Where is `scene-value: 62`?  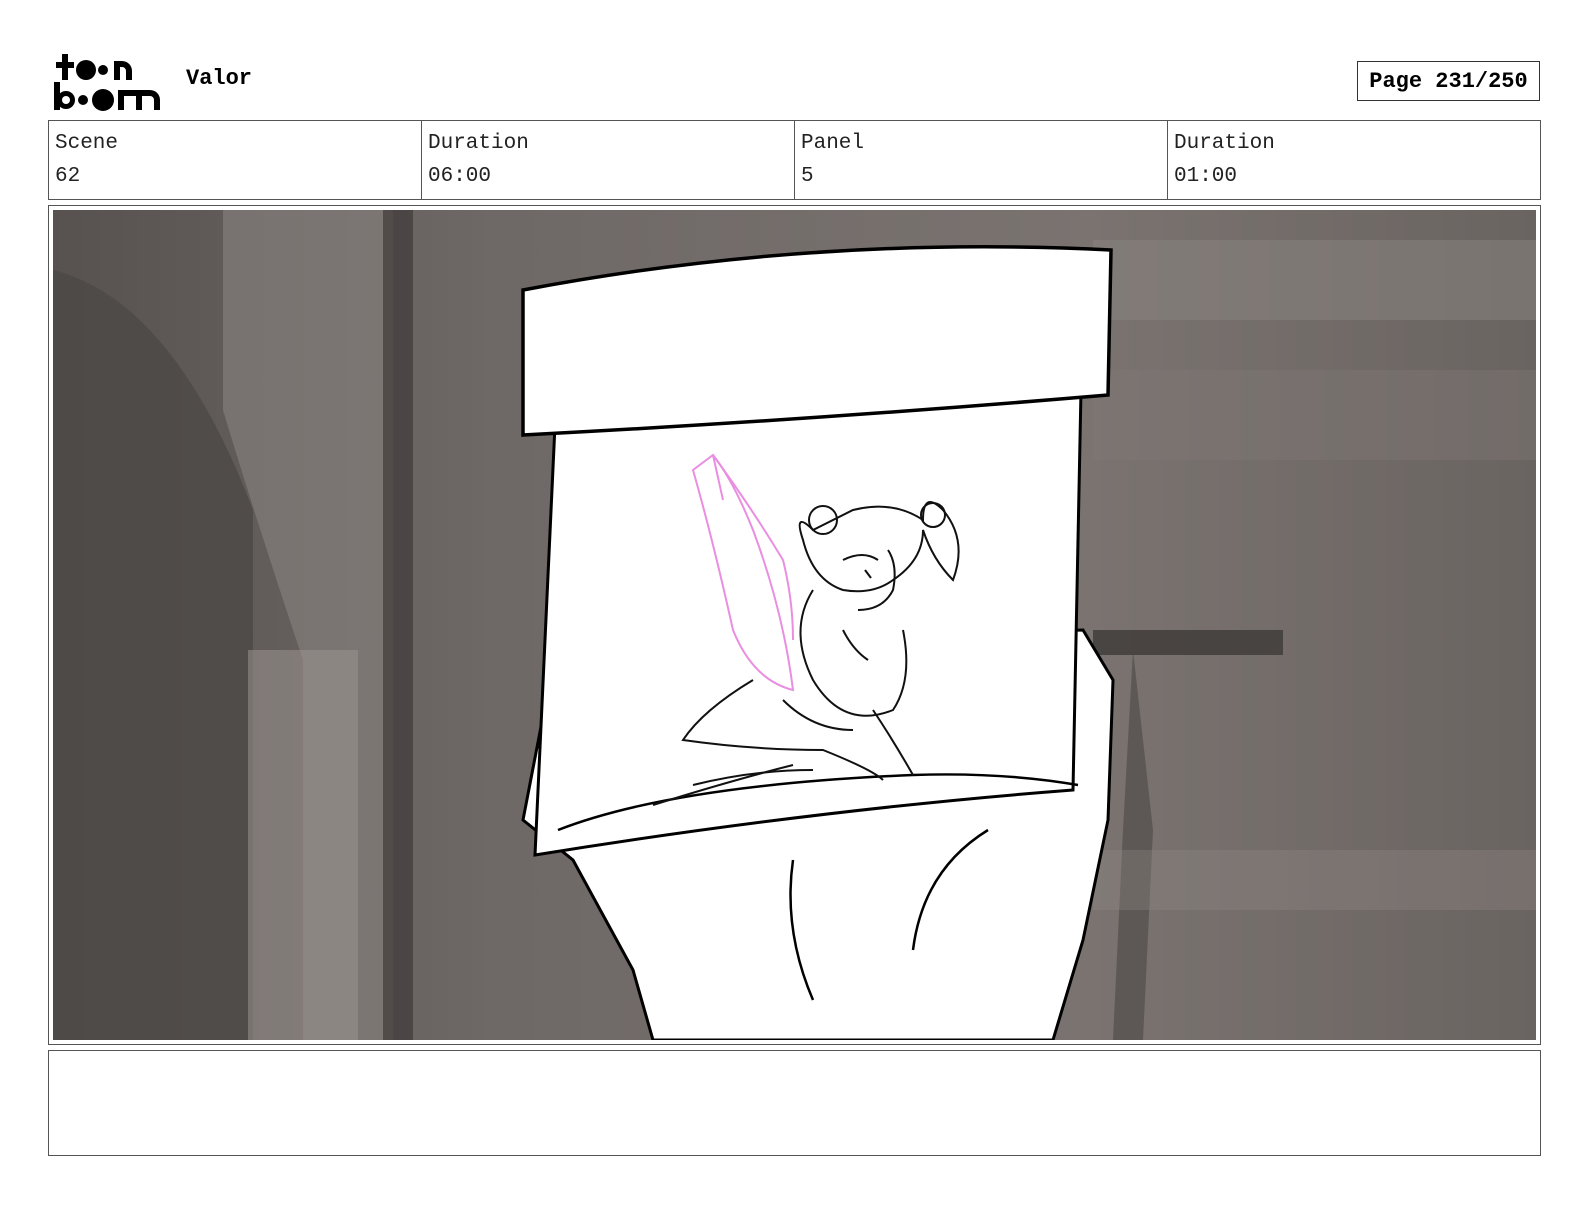 scene-value: 62 is located at coordinates (68, 176).